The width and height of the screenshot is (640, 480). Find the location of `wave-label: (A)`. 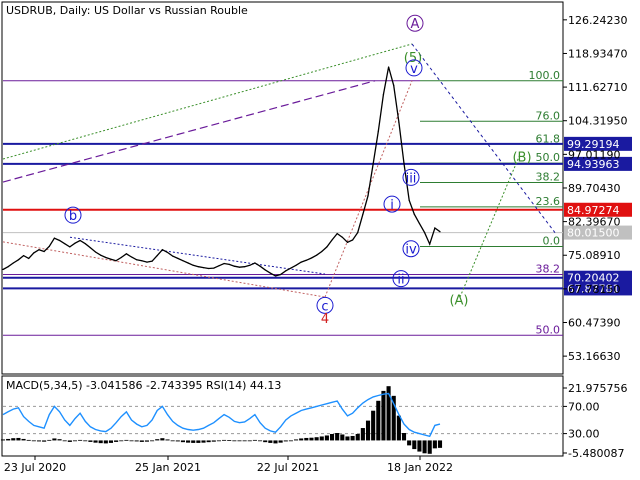

wave-label: (A) is located at coordinates (458, 300).